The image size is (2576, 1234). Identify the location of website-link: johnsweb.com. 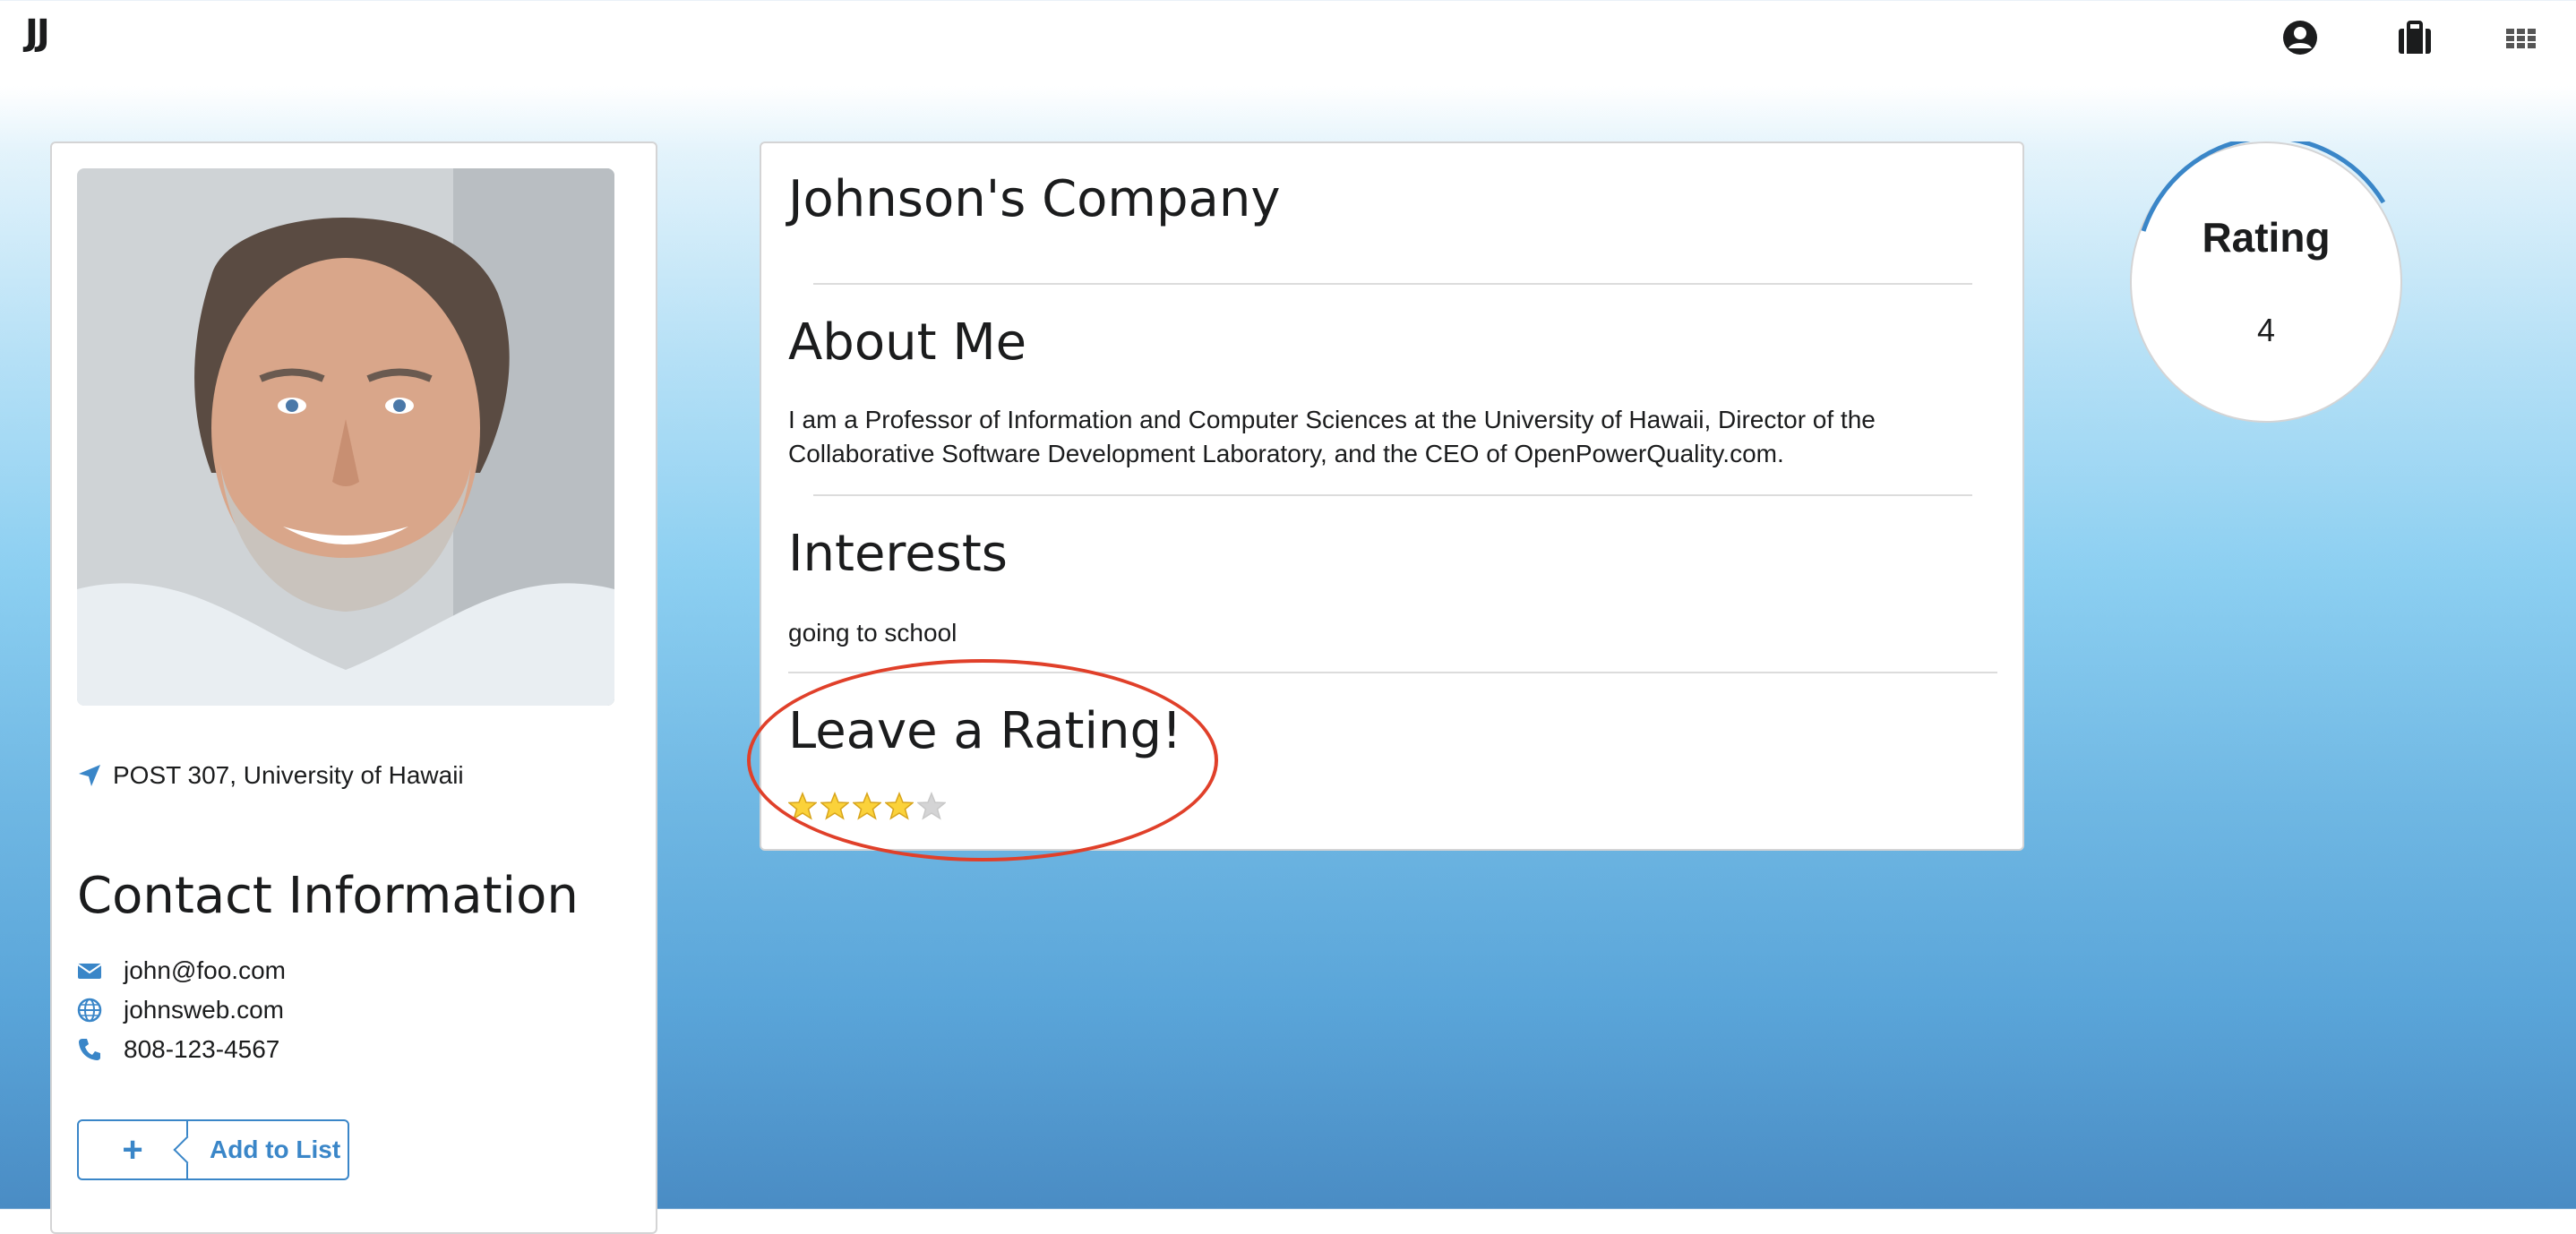
(204, 1010).